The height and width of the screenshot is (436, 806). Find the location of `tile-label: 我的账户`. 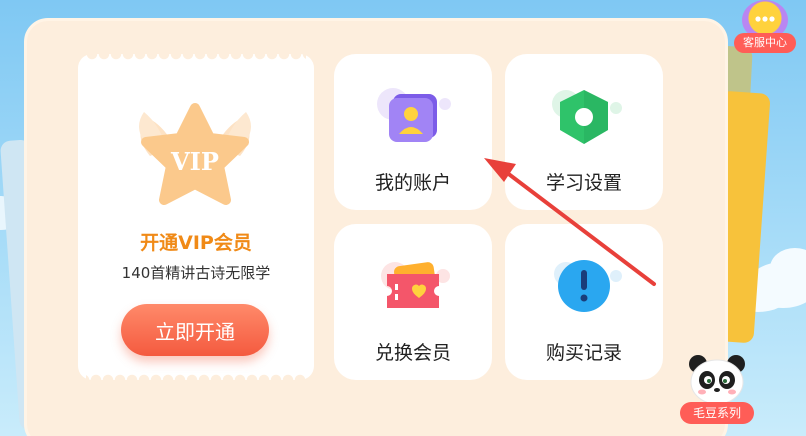

tile-label: 我的账户 is located at coordinates (412, 183).